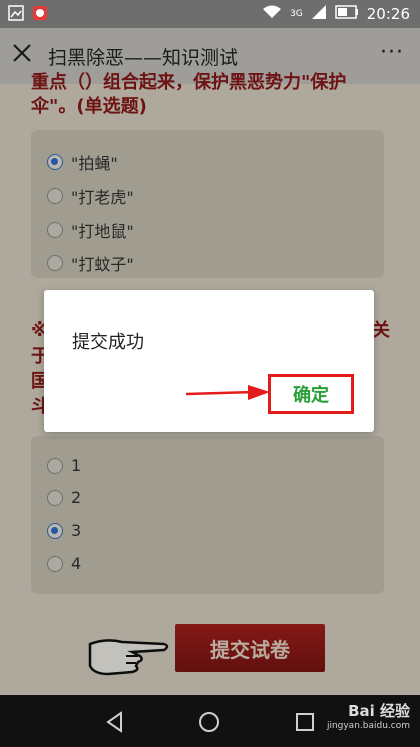 The image size is (420, 747). What do you see at coordinates (388, 14) in the screenshot?
I see `clock: 20:26` at bounding box center [388, 14].